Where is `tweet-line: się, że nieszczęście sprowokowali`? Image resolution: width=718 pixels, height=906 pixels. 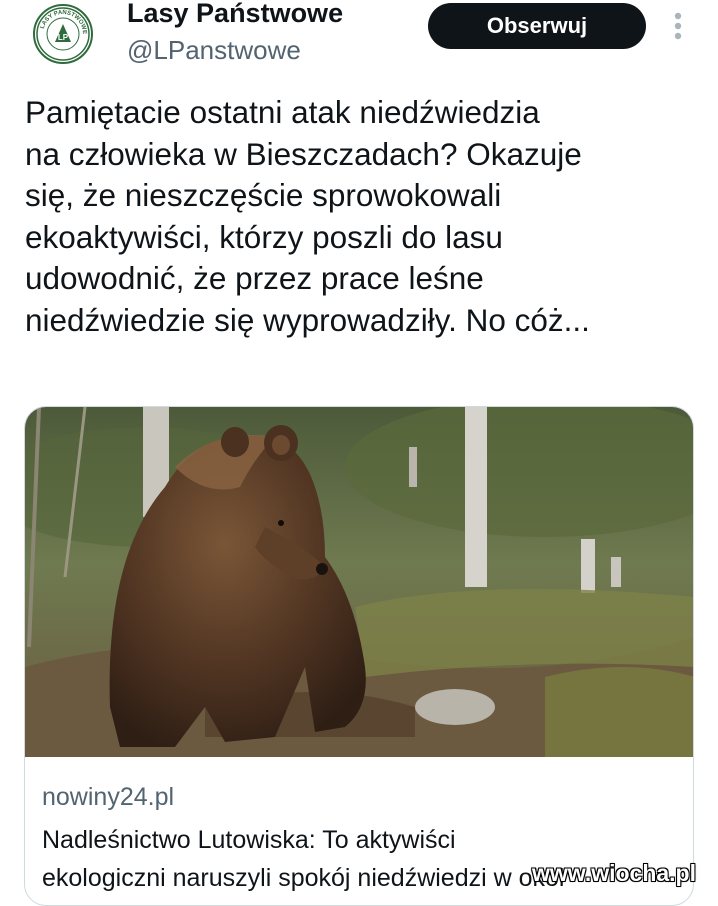 tweet-line: się, że nieszczęście sprowokowali is located at coordinates (263, 195).